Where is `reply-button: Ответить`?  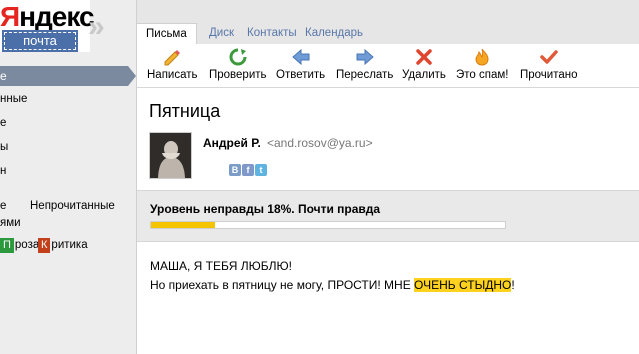
reply-button: Ответить is located at coordinates (300, 64).